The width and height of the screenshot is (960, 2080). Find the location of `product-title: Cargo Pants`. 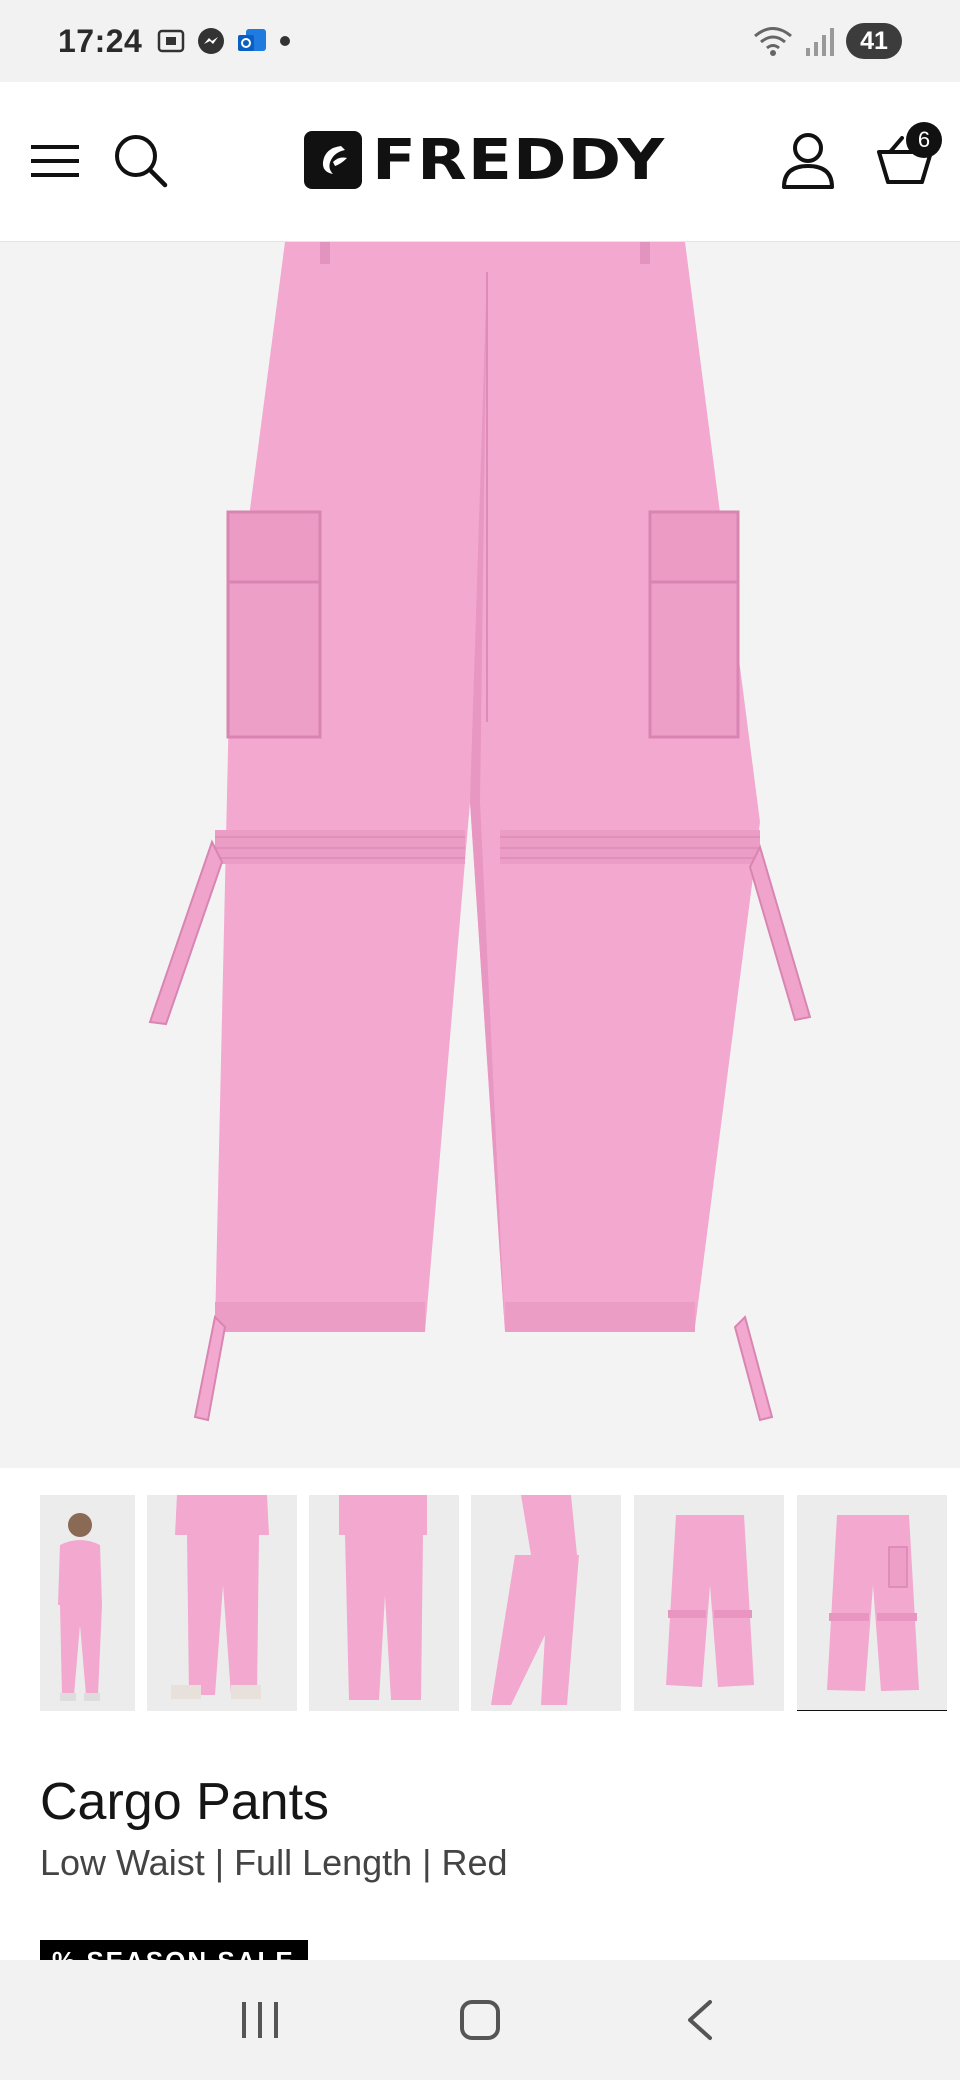

product-title: Cargo Pants is located at coordinates (185, 1802).